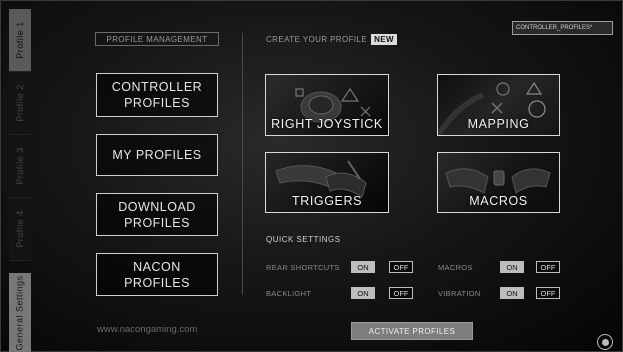  Describe the element at coordinates (157, 39) in the screenshot. I see `profile-management-label: PROFILE MANAGEMENT` at that location.